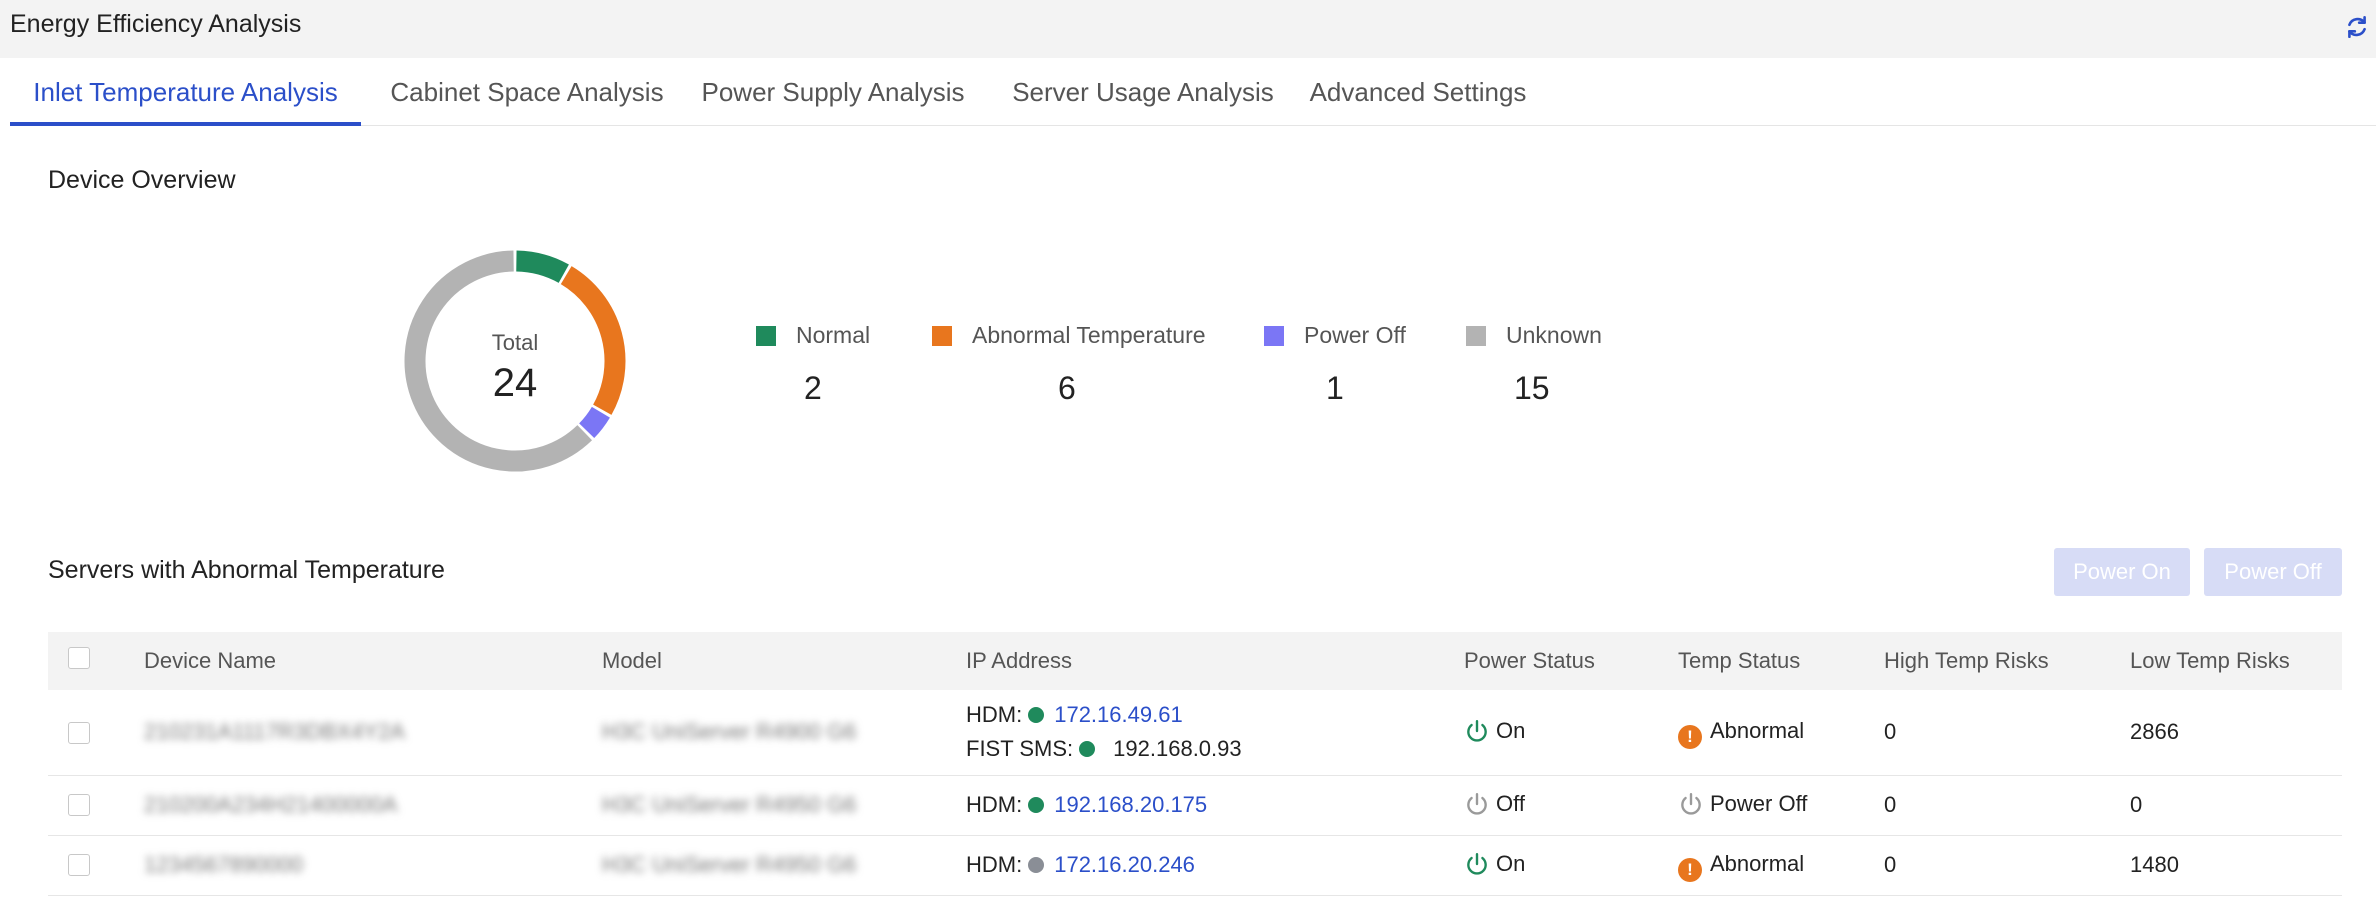 This screenshot has height=902, width=2376. What do you see at coordinates (515, 383) in the screenshot?
I see `donut-total-value: 24` at bounding box center [515, 383].